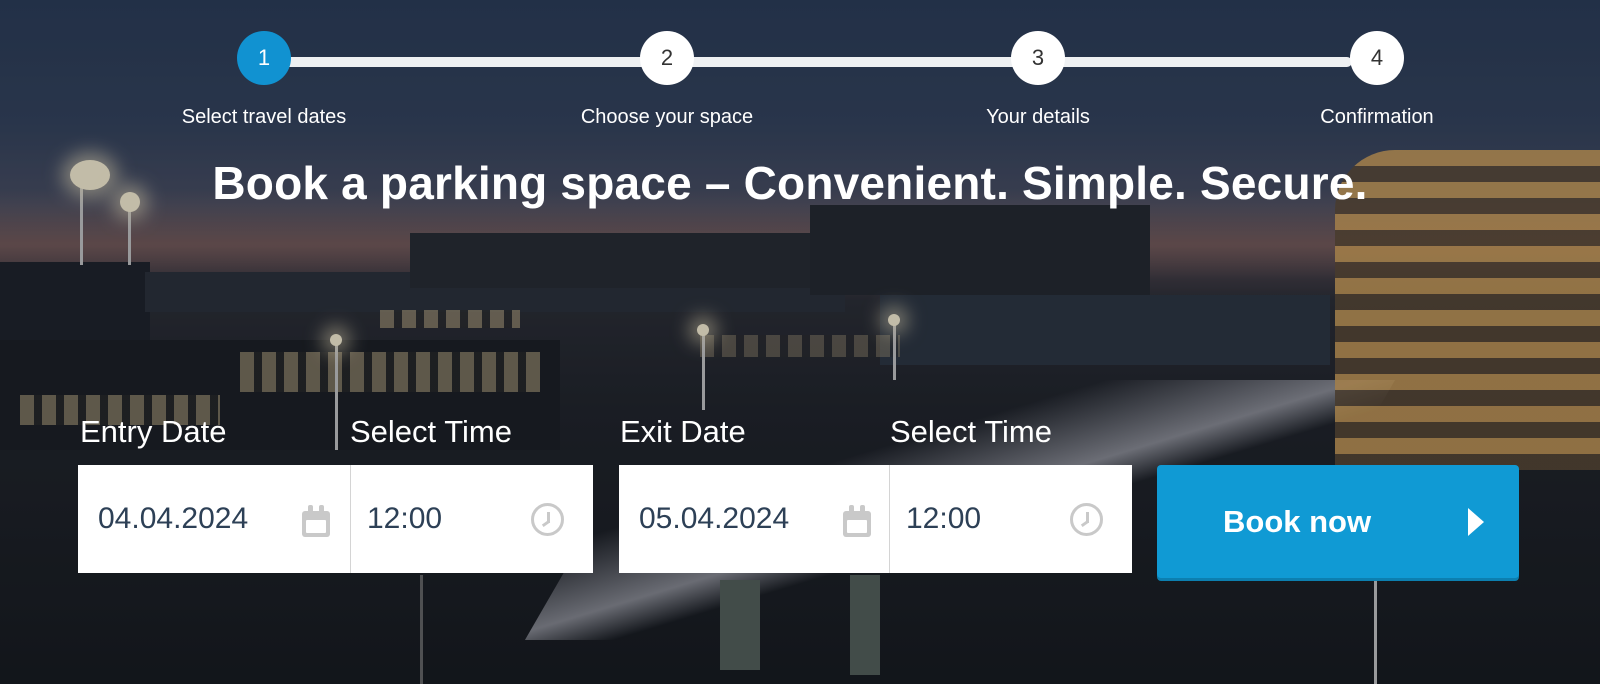  What do you see at coordinates (714, 518) in the screenshot?
I see `exit-date-value: 05.04.2024` at bounding box center [714, 518].